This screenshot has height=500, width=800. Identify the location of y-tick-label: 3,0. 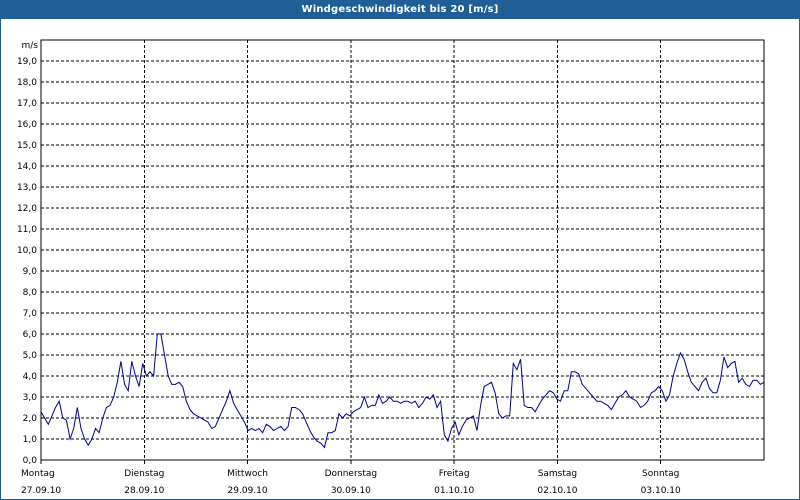
(30, 398).